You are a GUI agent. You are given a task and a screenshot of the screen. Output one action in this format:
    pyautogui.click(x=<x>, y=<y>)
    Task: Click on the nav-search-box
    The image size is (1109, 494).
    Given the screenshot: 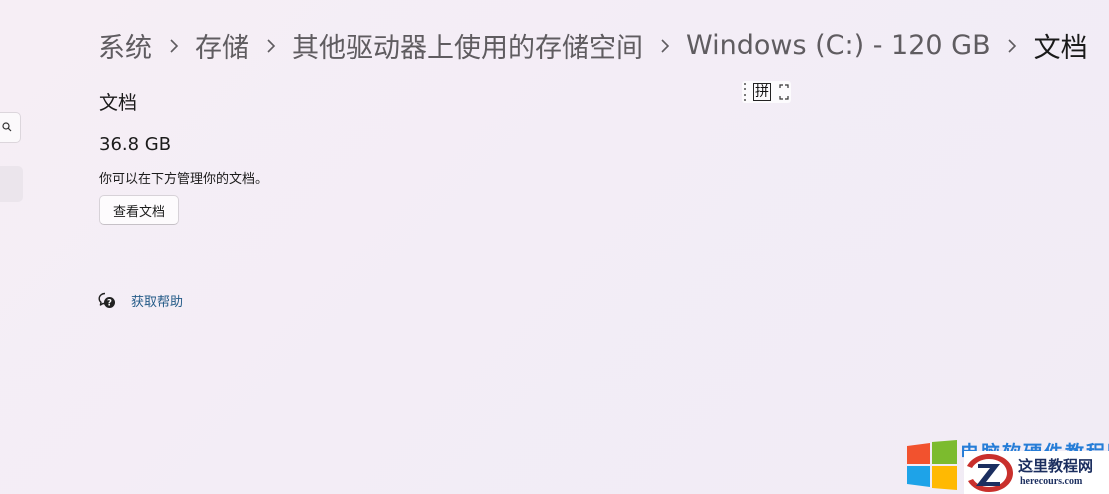 What is the action you would take?
    pyautogui.click(x=10, y=127)
    